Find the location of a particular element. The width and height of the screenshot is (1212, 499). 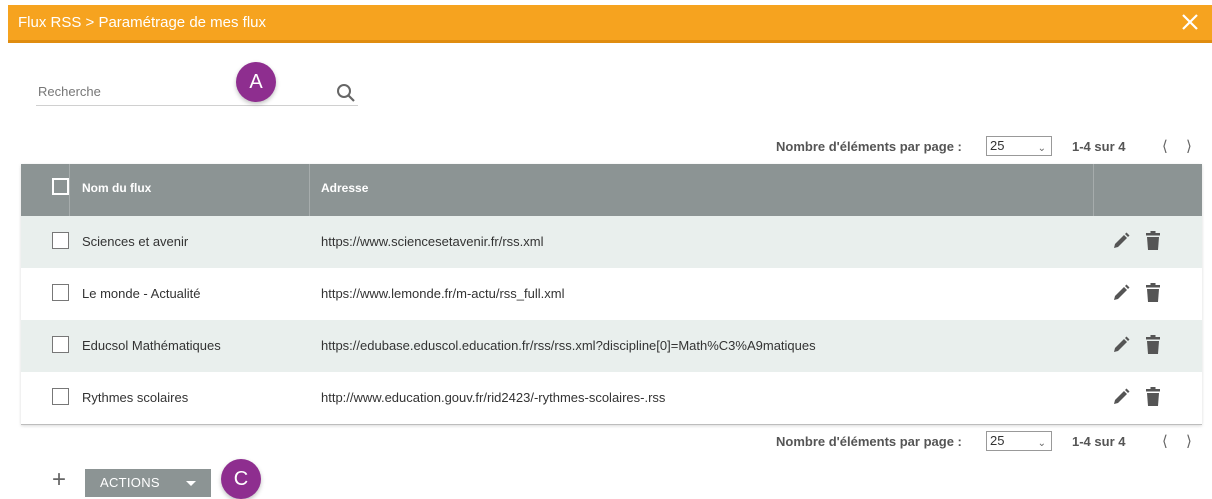

feed-url: https://www.sciencesetavenir.fr/rss.xml is located at coordinates (432, 241).